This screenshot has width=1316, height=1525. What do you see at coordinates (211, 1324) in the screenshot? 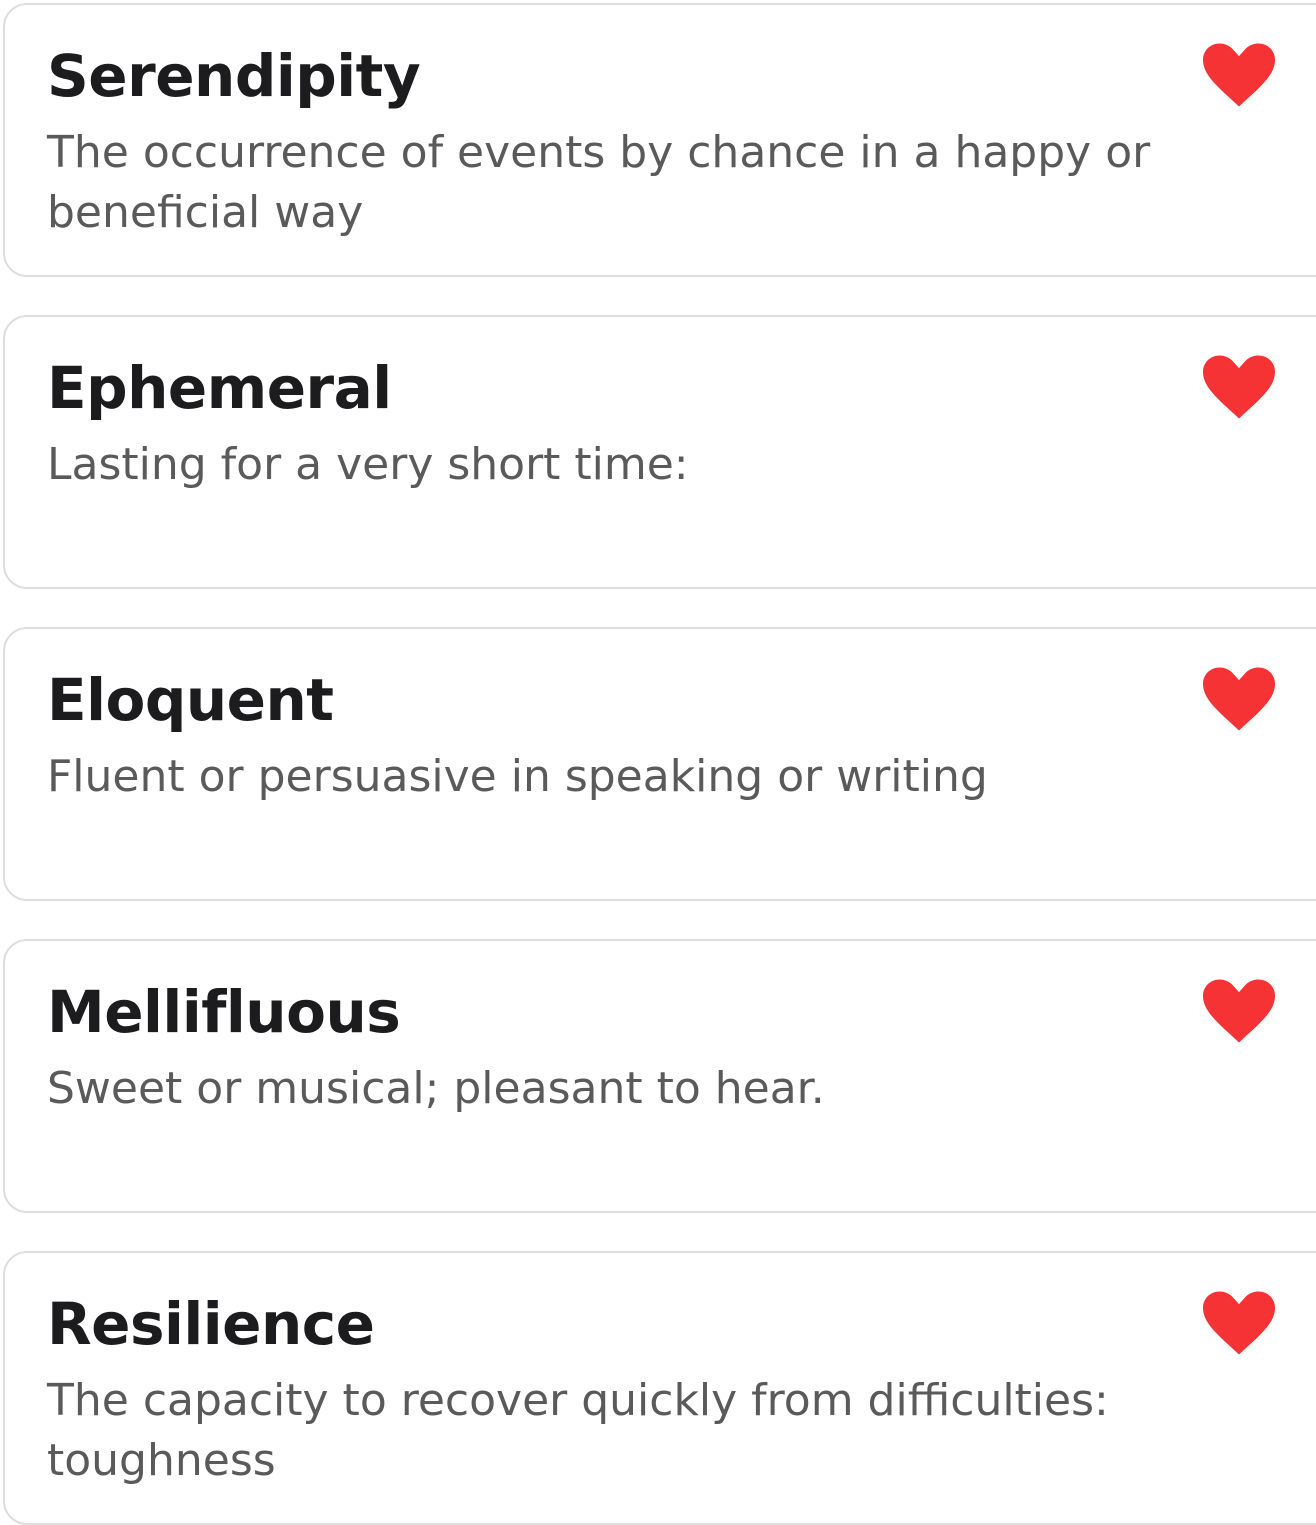
I see `word-title: Resilience` at bounding box center [211, 1324].